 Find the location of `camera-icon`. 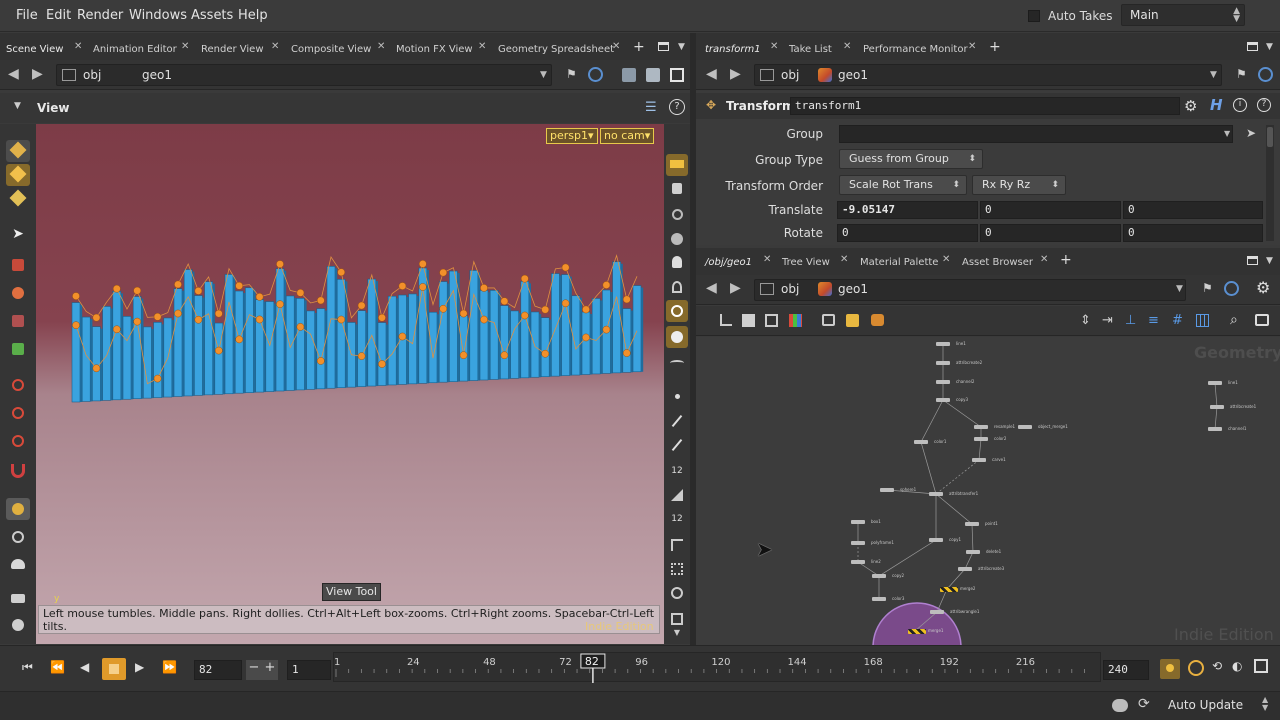

camera-icon is located at coordinates (18, 599).